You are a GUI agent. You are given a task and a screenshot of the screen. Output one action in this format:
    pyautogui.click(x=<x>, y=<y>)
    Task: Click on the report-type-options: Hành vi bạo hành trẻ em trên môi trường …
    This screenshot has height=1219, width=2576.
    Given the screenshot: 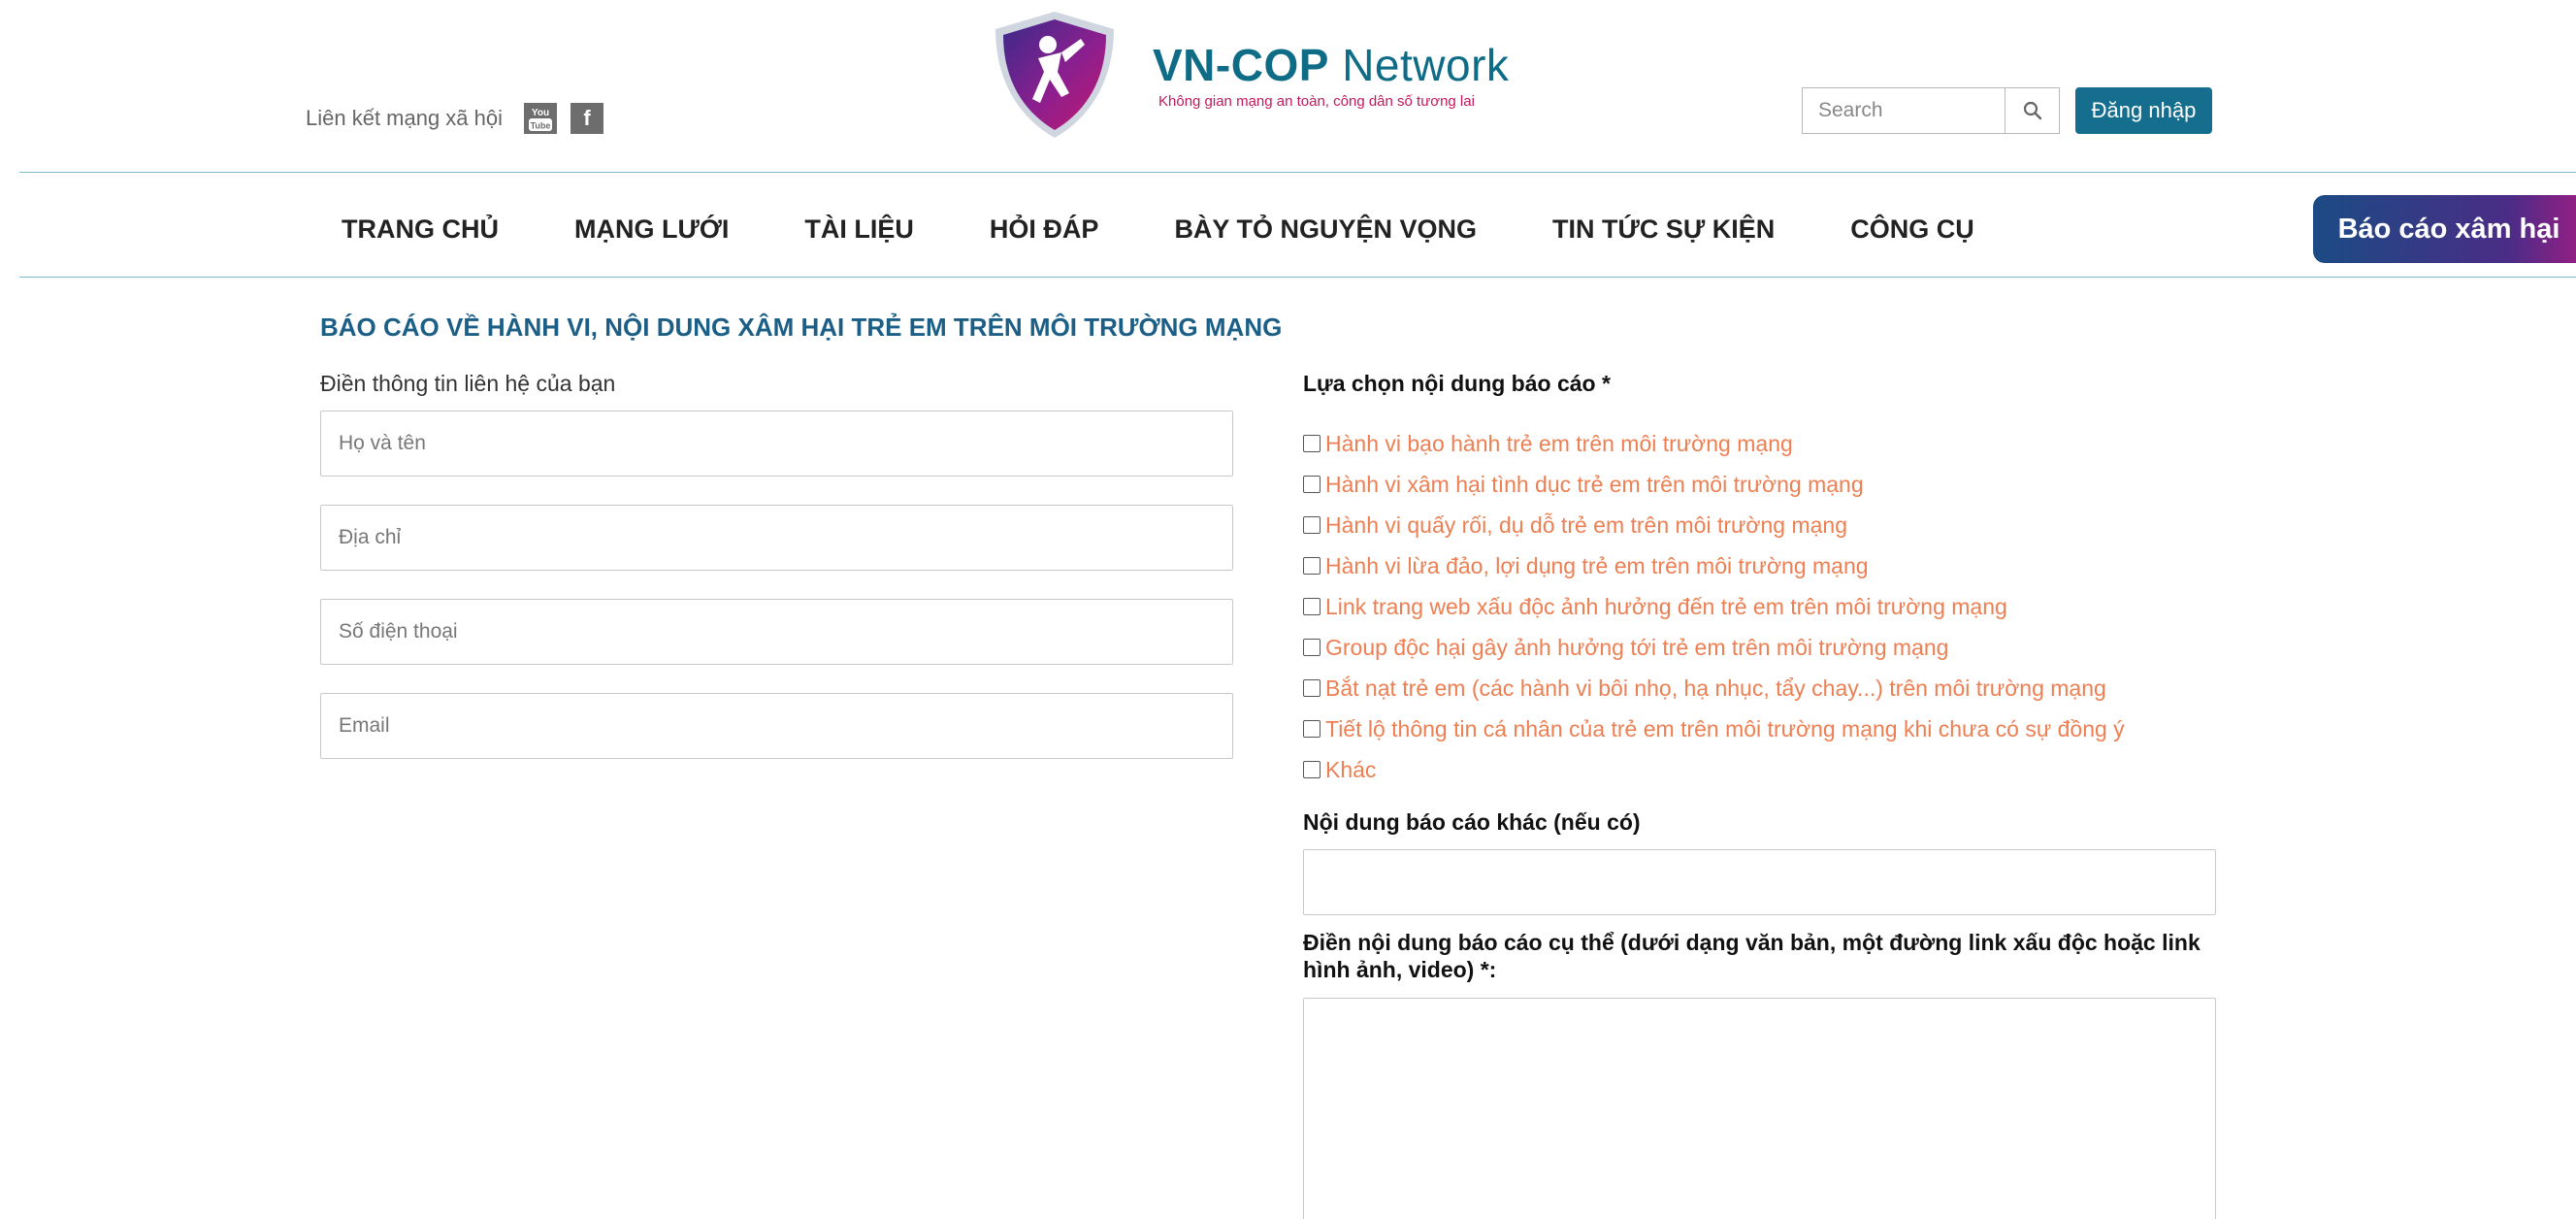 What is the action you would take?
    pyautogui.click(x=1714, y=606)
    